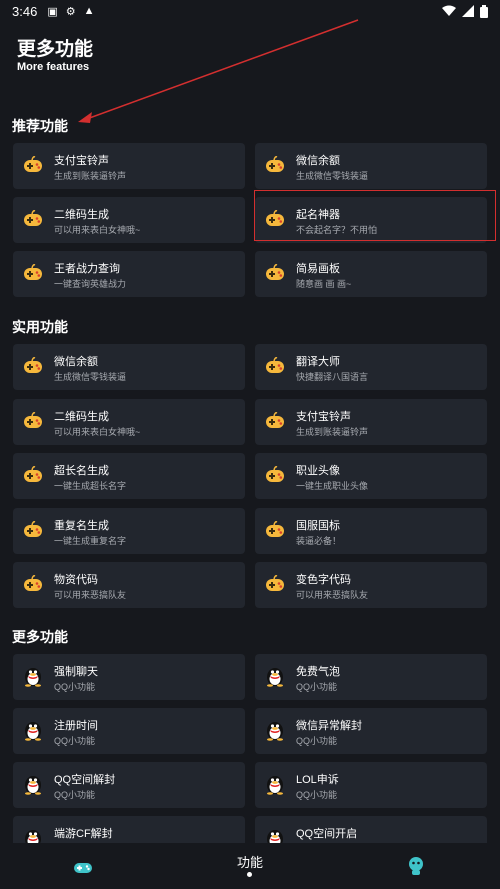  Describe the element at coordinates (87, 269) in the screenshot. I see `feature-title: 王者战力查询` at that location.